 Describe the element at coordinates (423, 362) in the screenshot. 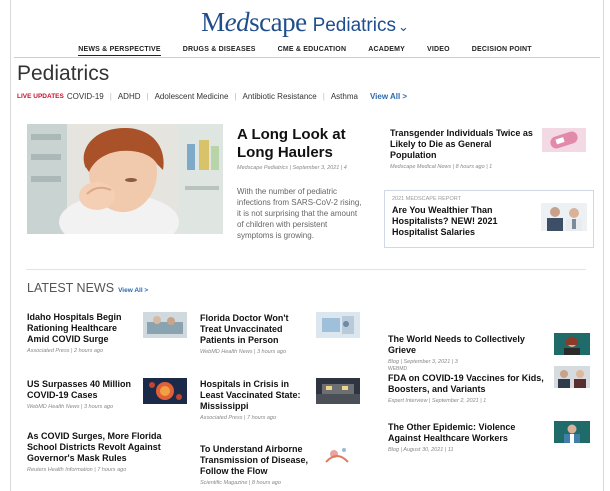

I see `news-meta: Blog | September 3, 2021 | 3` at that location.